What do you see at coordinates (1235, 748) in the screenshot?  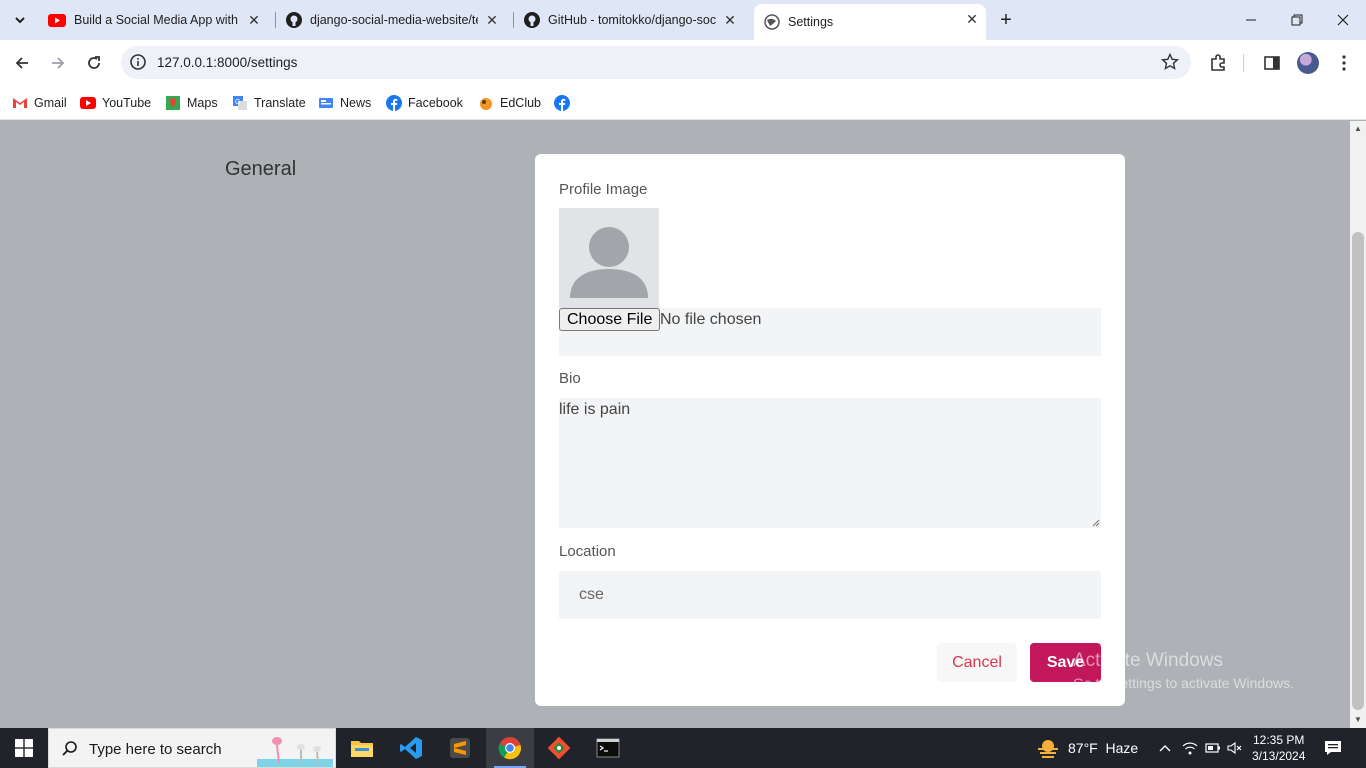 I see `volume-muted-icon` at bounding box center [1235, 748].